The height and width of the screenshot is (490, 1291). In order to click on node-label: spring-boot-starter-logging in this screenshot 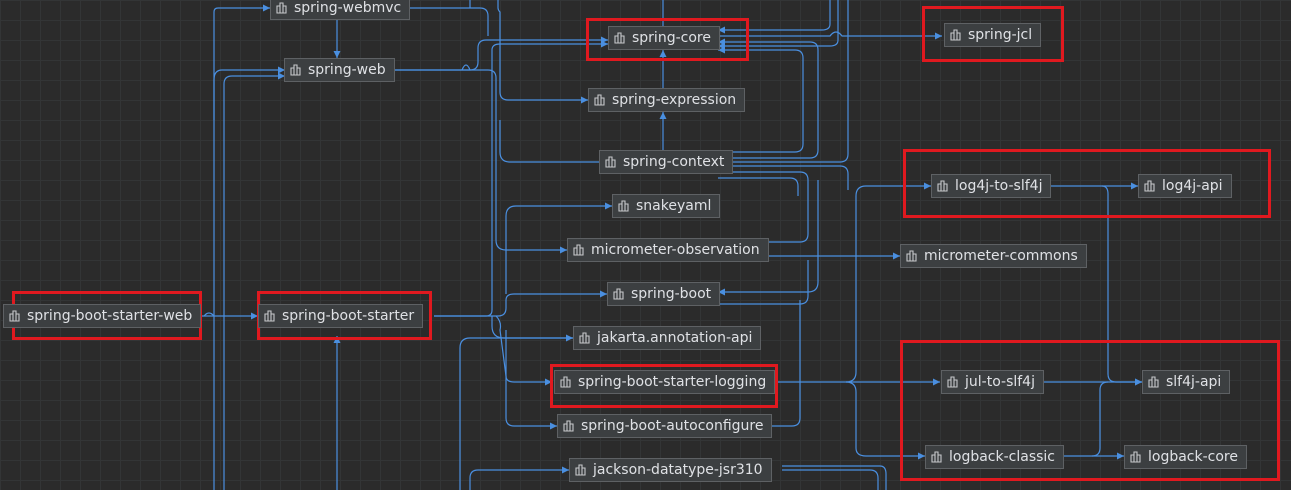, I will do `click(672, 382)`.